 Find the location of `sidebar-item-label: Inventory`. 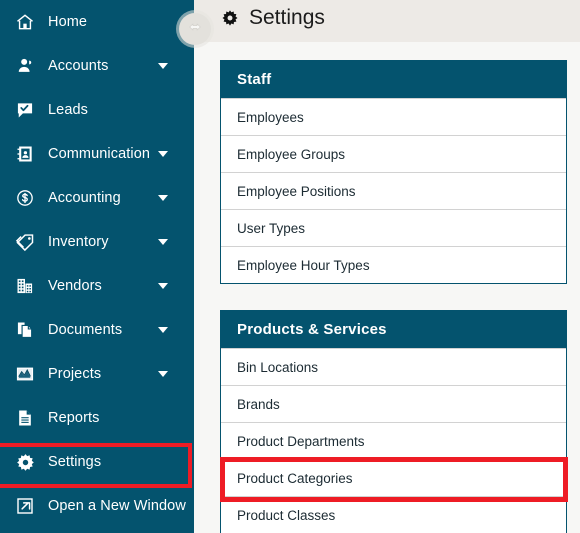

sidebar-item-label: Inventory is located at coordinates (78, 242).